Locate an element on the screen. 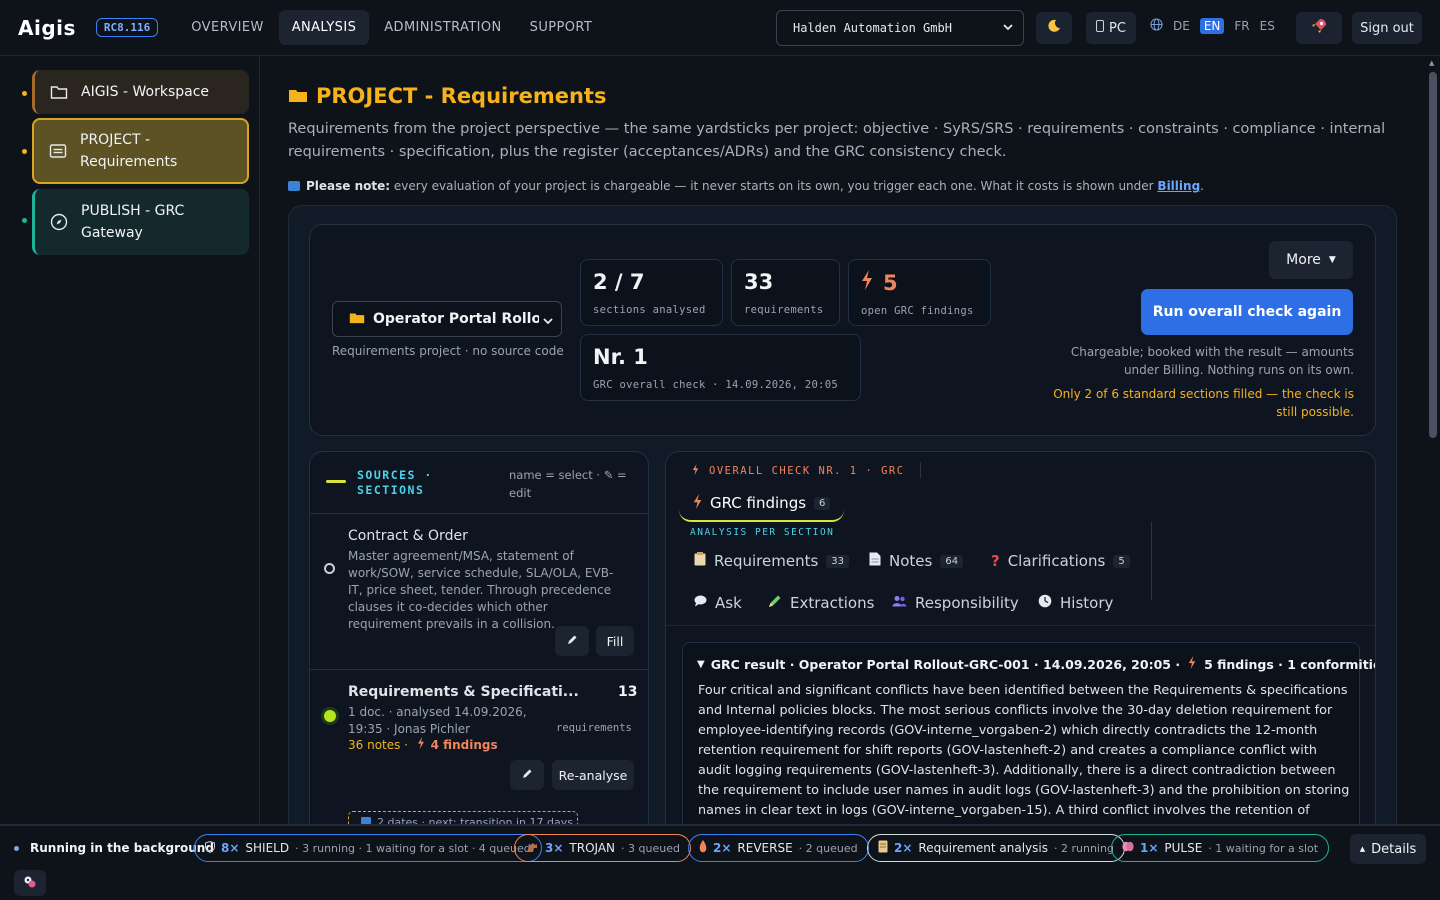 This screenshot has height=900, width=1440. re-analyse-button: Re-analyse is located at coordinates (593, 775).